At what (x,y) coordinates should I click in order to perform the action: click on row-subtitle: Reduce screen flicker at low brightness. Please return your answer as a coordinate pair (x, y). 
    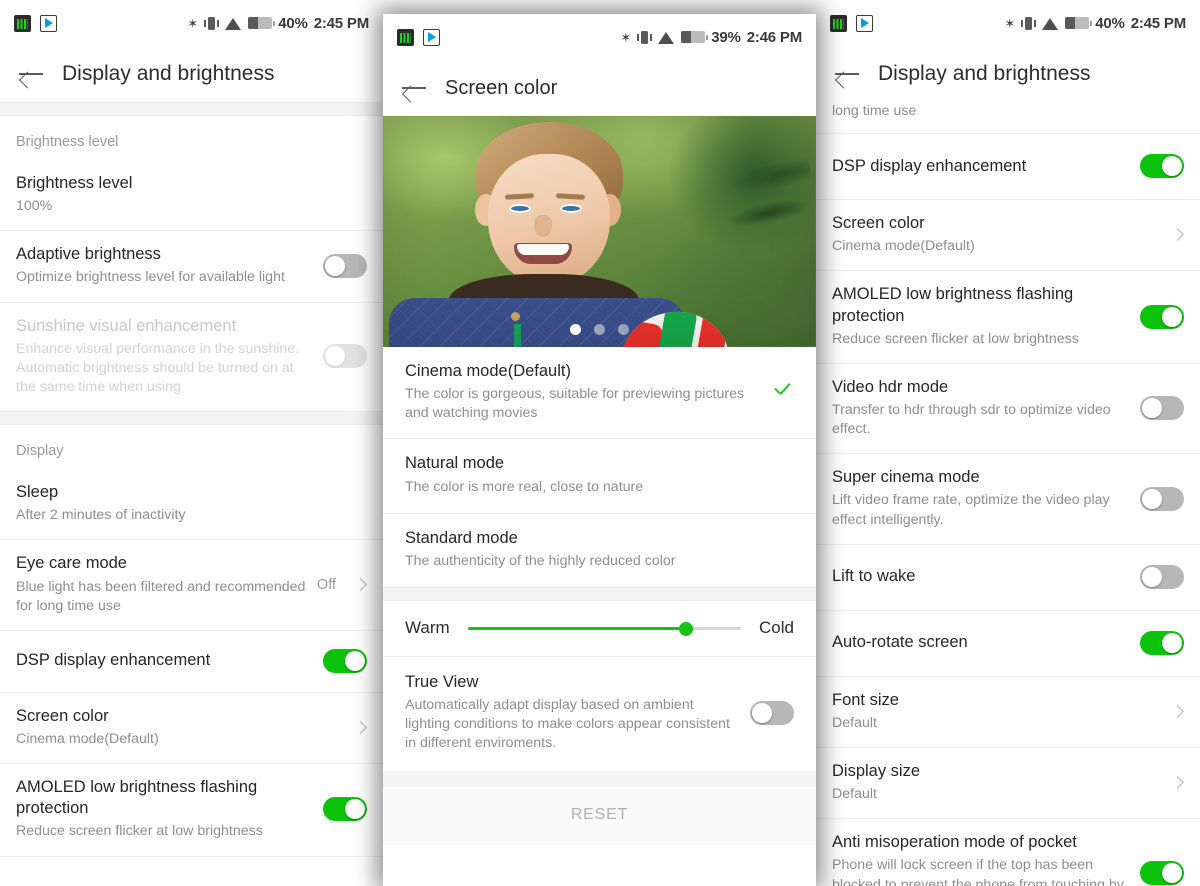
    Looking at the image, I should click on (139, 831).